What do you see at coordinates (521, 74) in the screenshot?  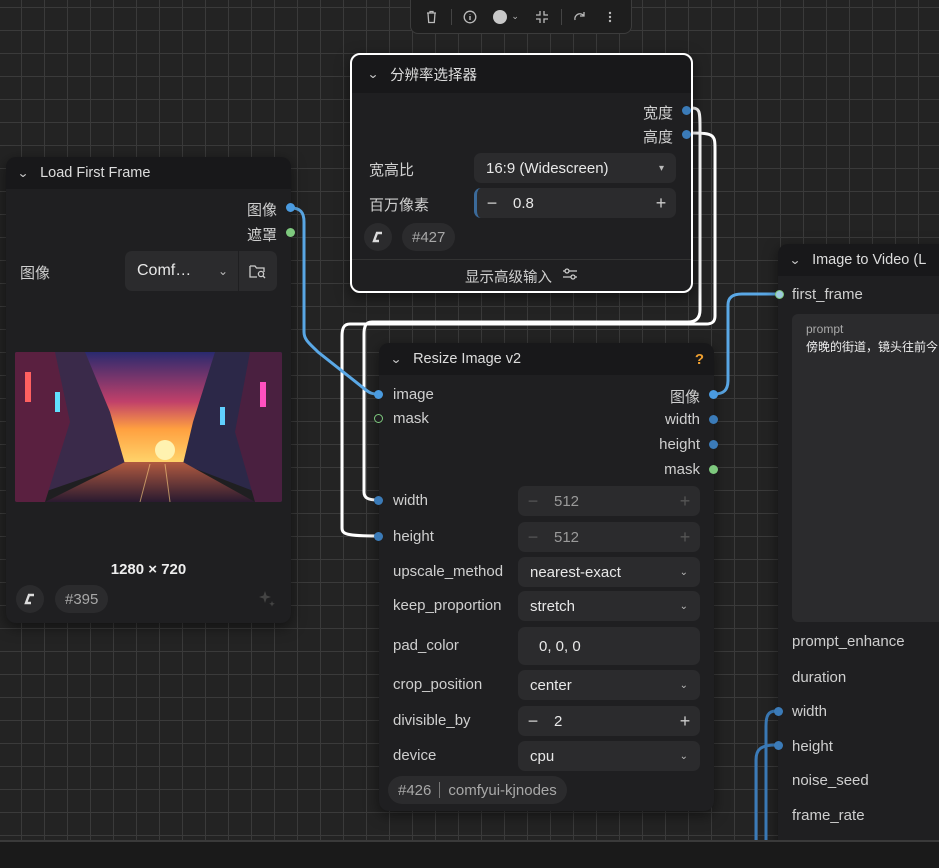 I see `node-title-bar: ⌄ 分辨率选择器` at bounding box center [521, 74].